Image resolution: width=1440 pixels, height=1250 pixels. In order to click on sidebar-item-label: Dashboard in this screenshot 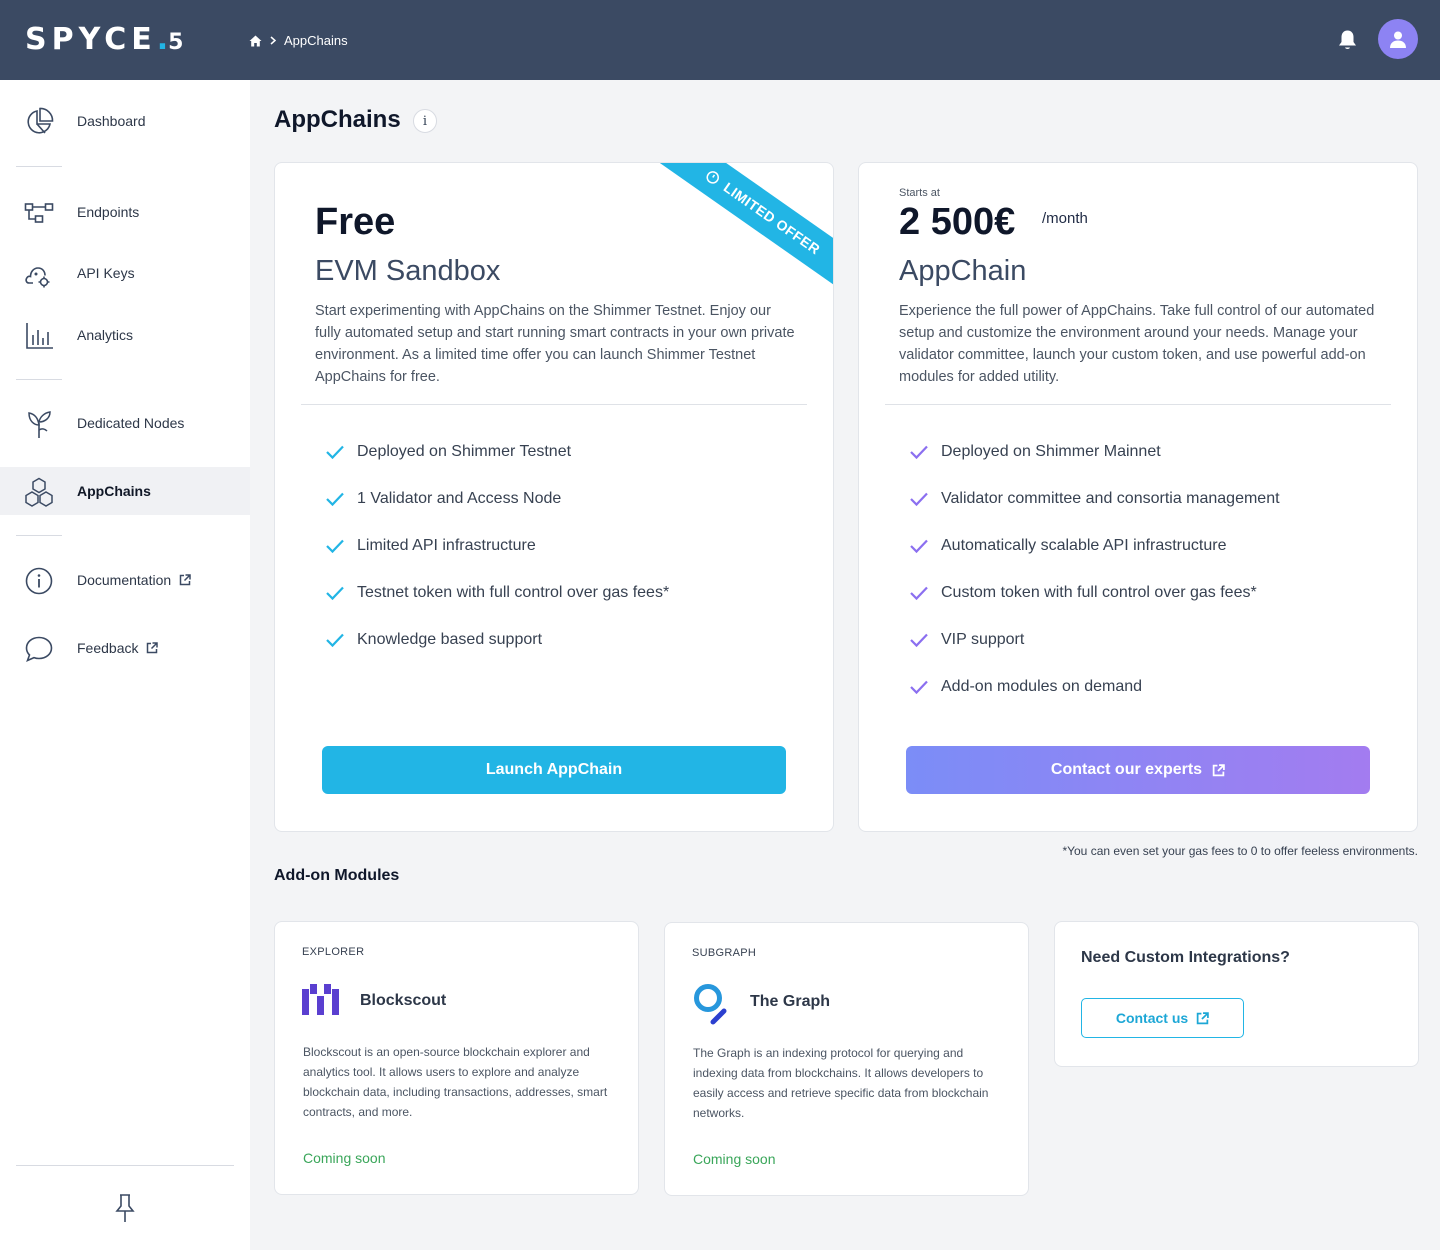, I will do `click(111, 121)`.